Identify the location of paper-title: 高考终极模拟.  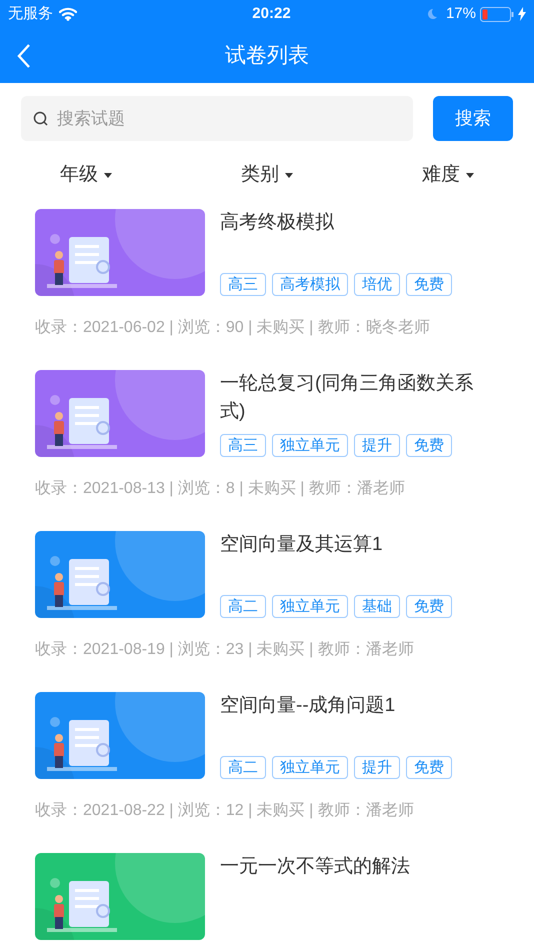
(277, 222).